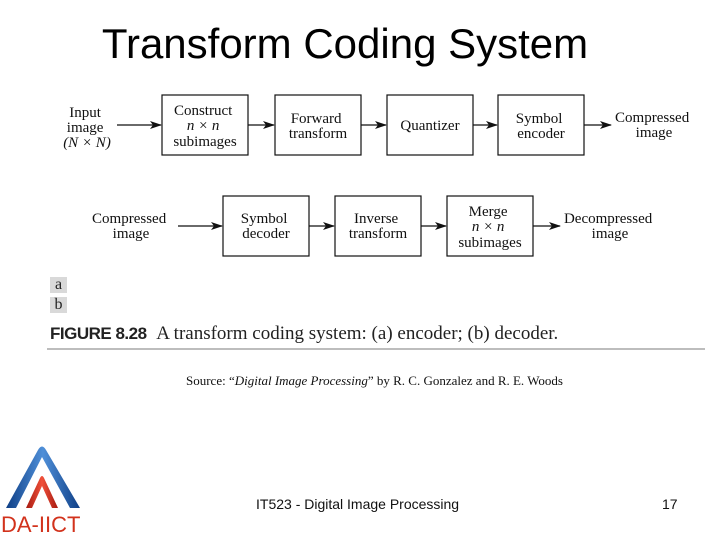 Image resolution: width=720 pixels, height=540 pixels. What do you see at coordinates (670, 504) in the screenshot?
I see `page-number: 17` at bounding box center [670, 504].